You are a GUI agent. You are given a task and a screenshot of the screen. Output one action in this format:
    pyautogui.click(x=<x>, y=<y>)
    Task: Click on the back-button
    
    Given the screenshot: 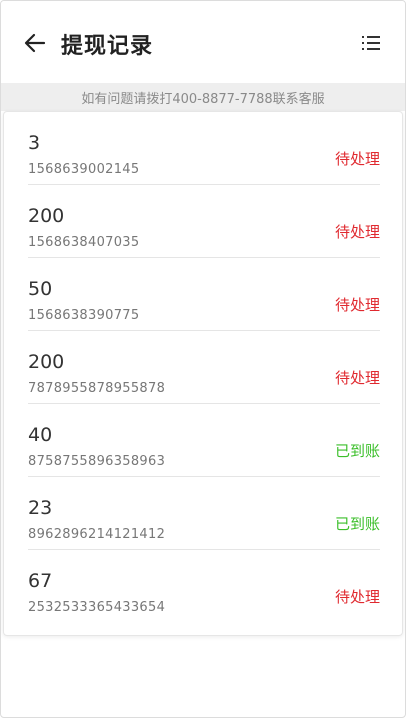 What is the action you would take?
    pyautogui.click(x=35, y=43)
    